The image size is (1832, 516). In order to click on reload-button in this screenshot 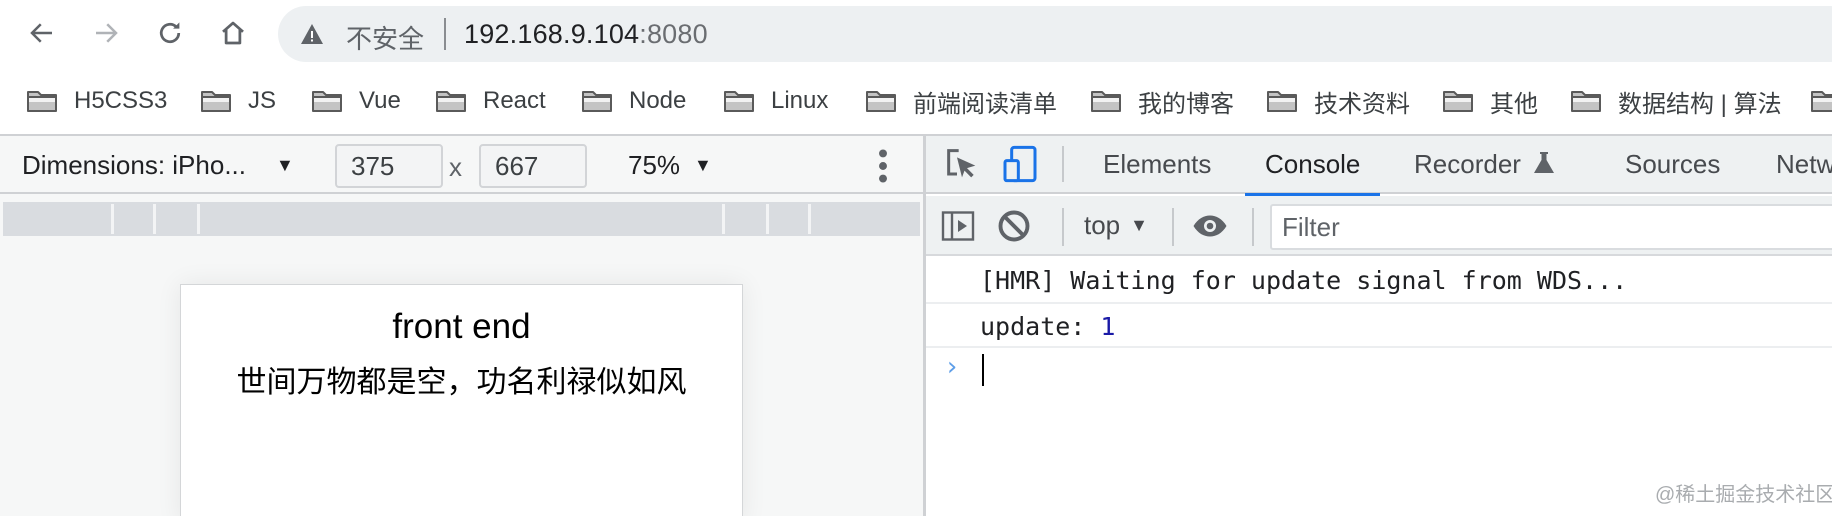, I will do `click(170, 33)`.